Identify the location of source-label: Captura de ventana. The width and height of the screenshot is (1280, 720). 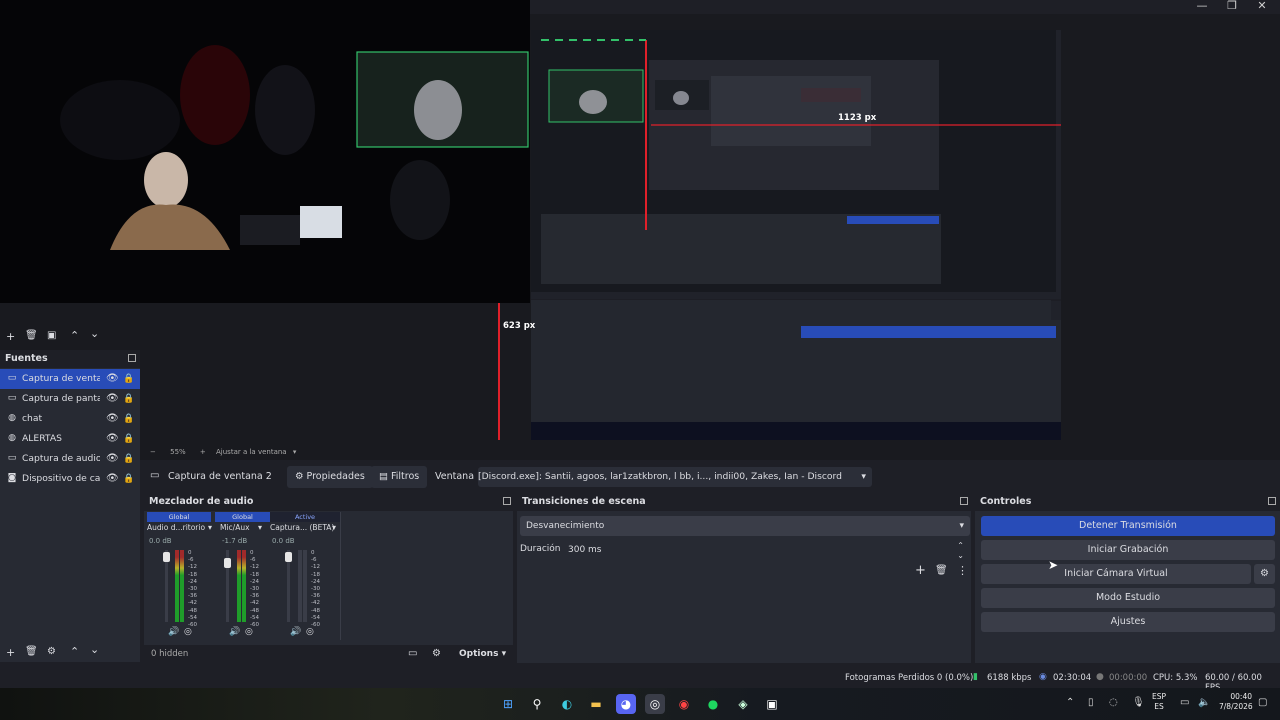
(61, 378).